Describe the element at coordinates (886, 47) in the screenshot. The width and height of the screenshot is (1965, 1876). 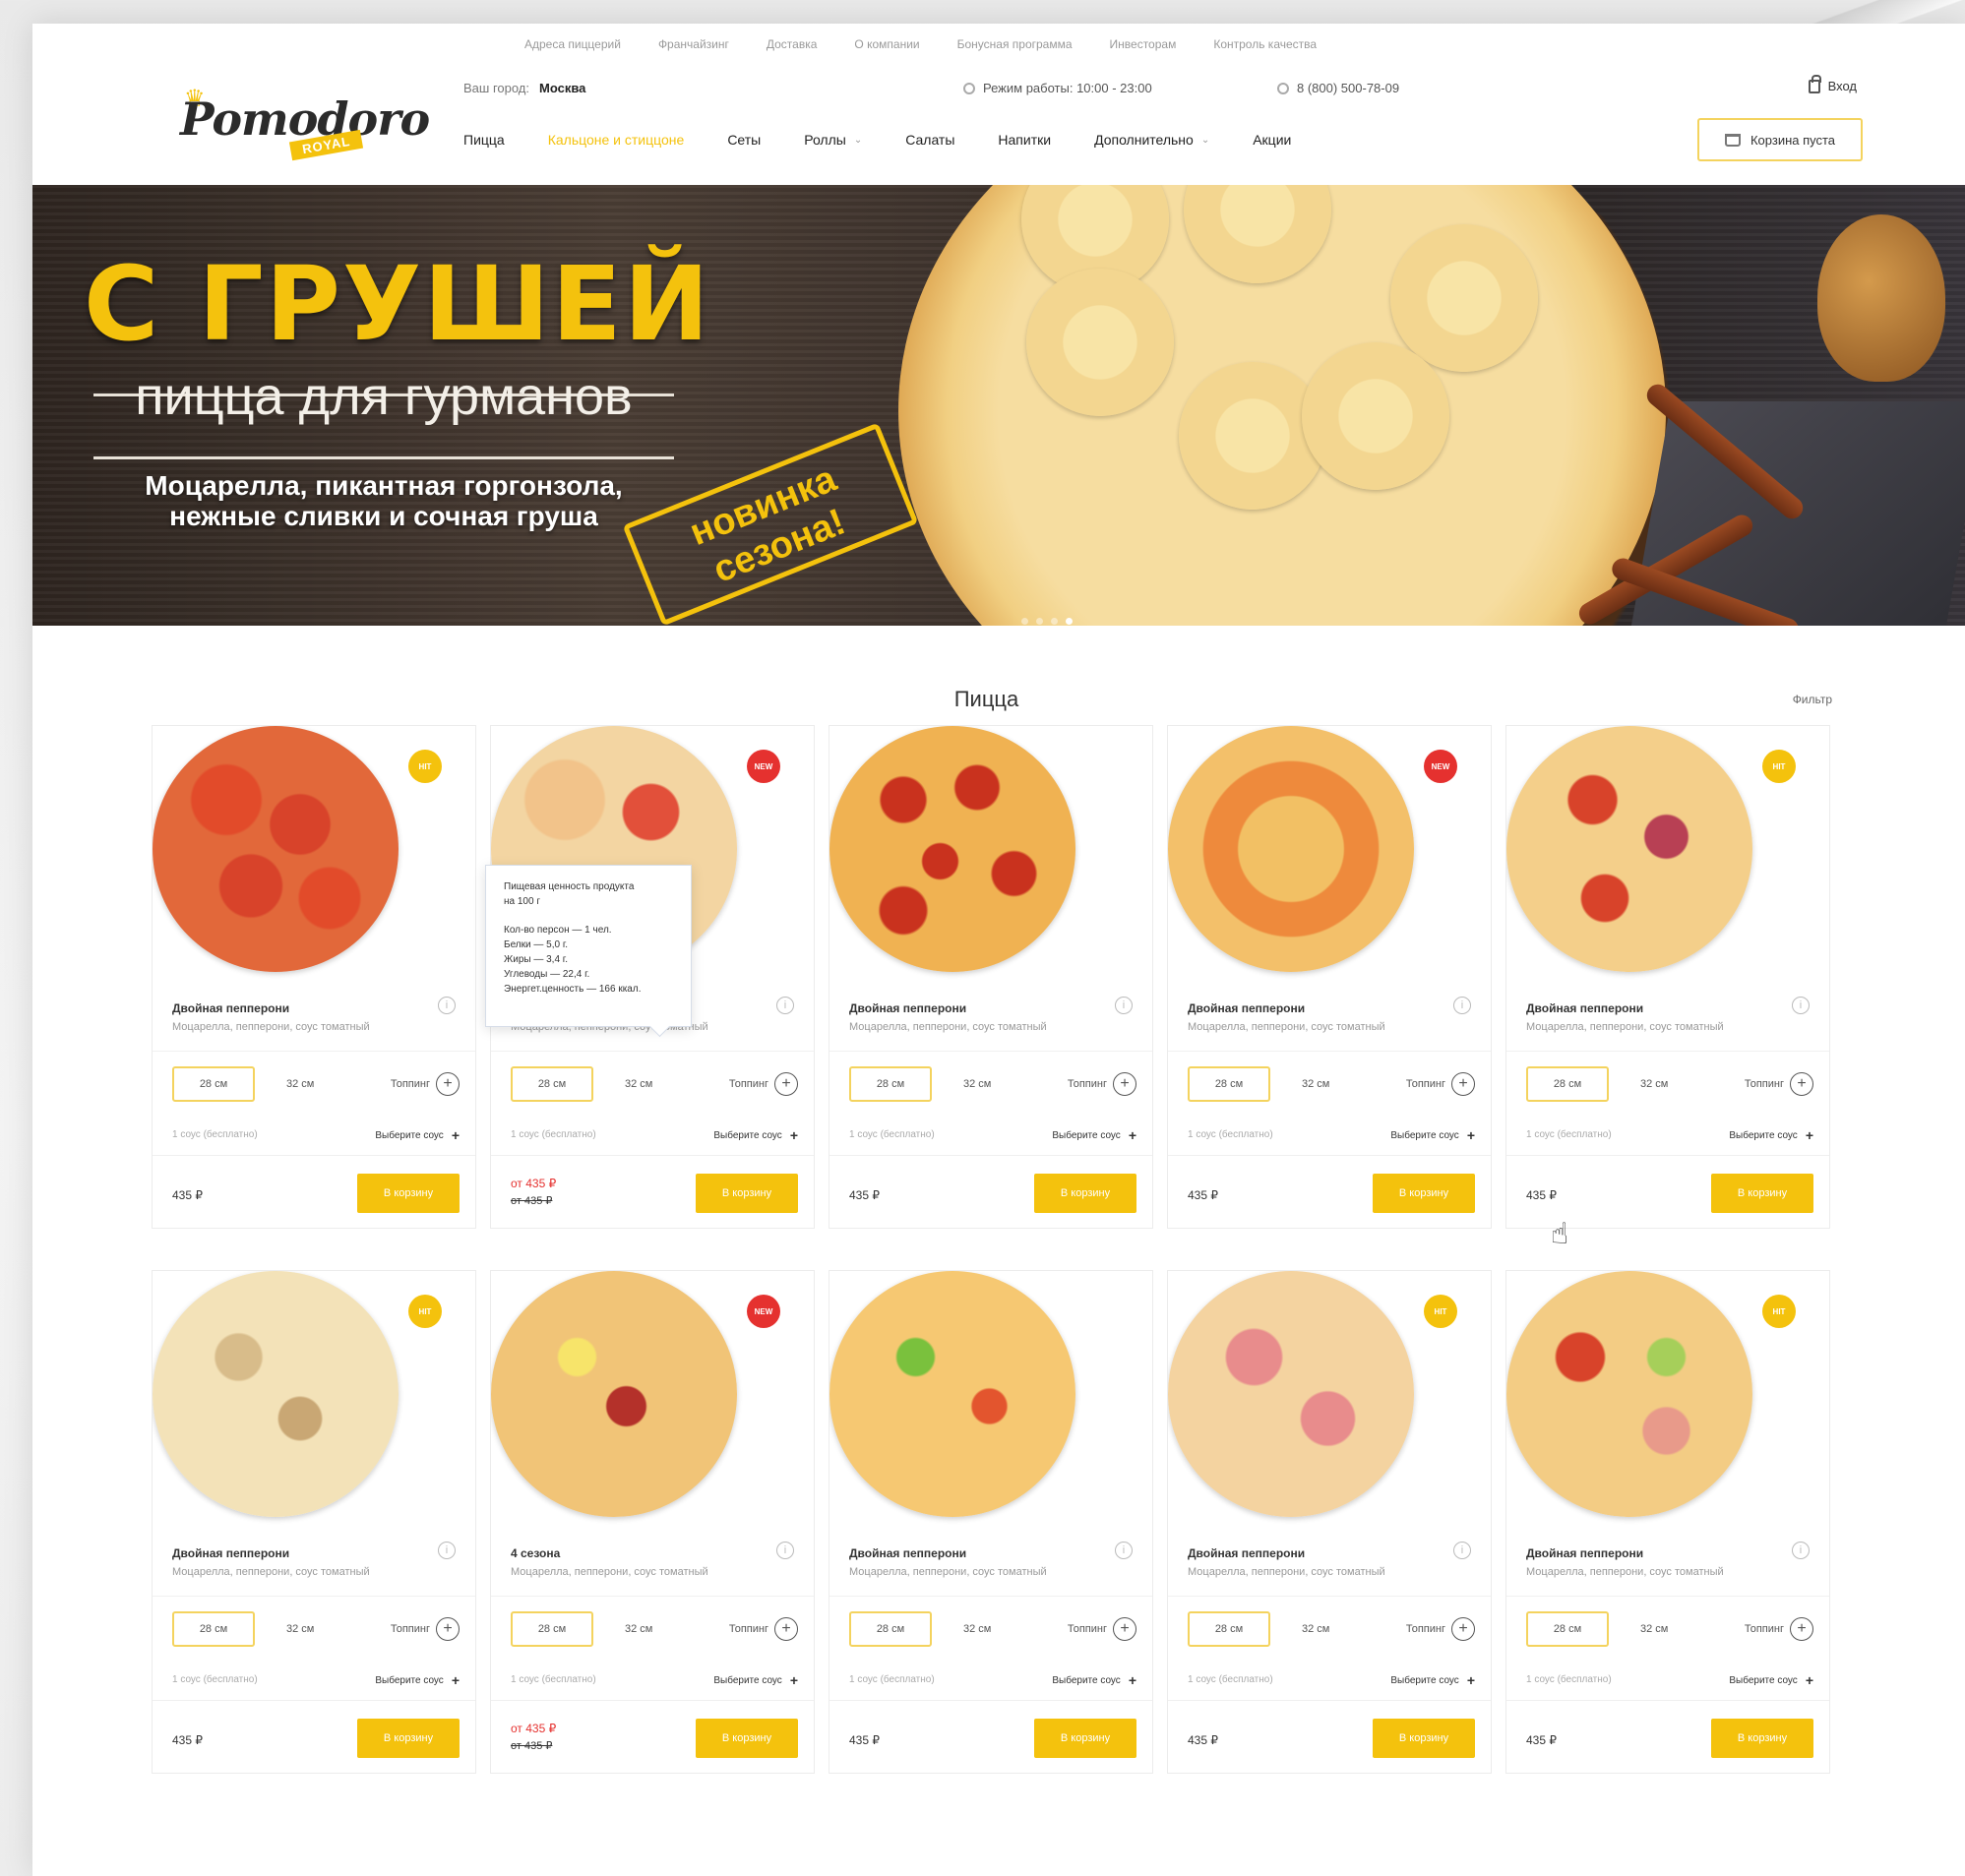
I see `top-link-about: О компании` at that location.